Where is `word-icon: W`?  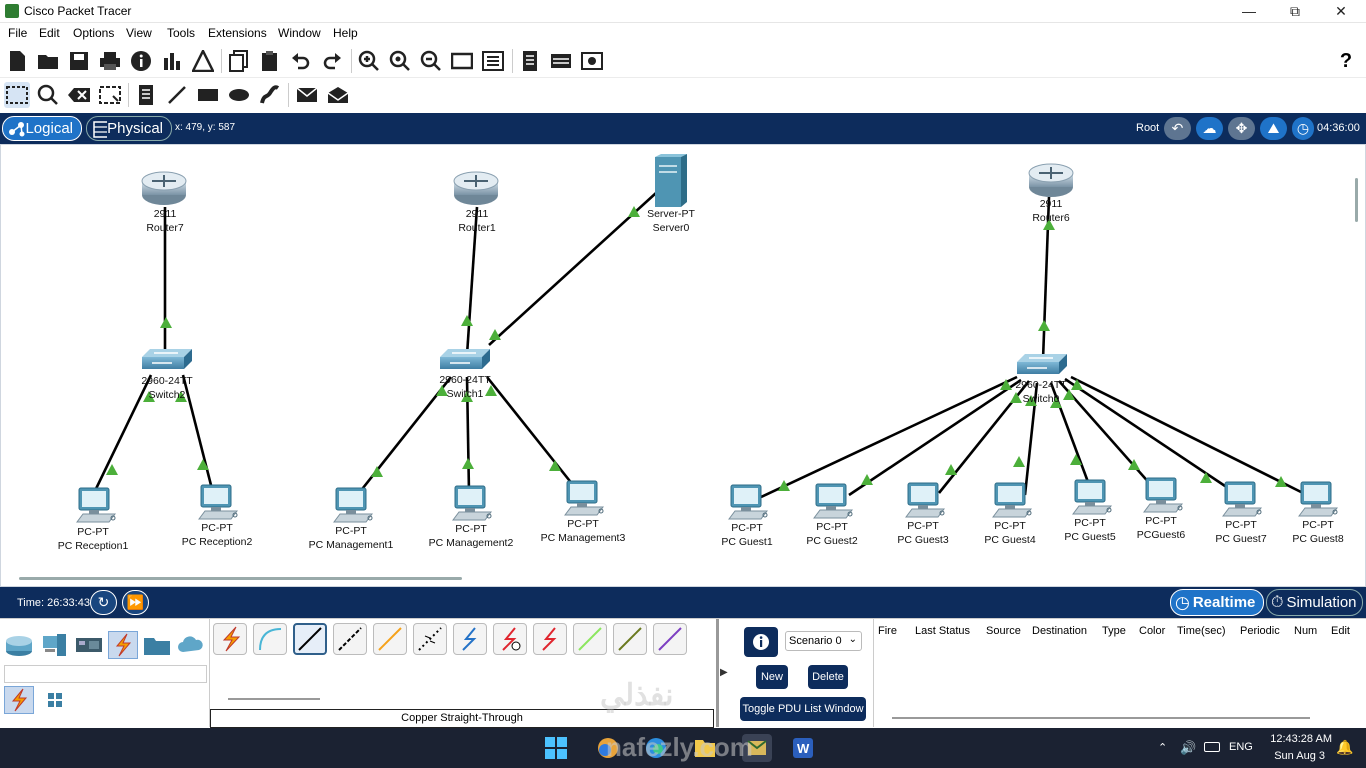
word-icon: W is located at coordinates (803, 748).